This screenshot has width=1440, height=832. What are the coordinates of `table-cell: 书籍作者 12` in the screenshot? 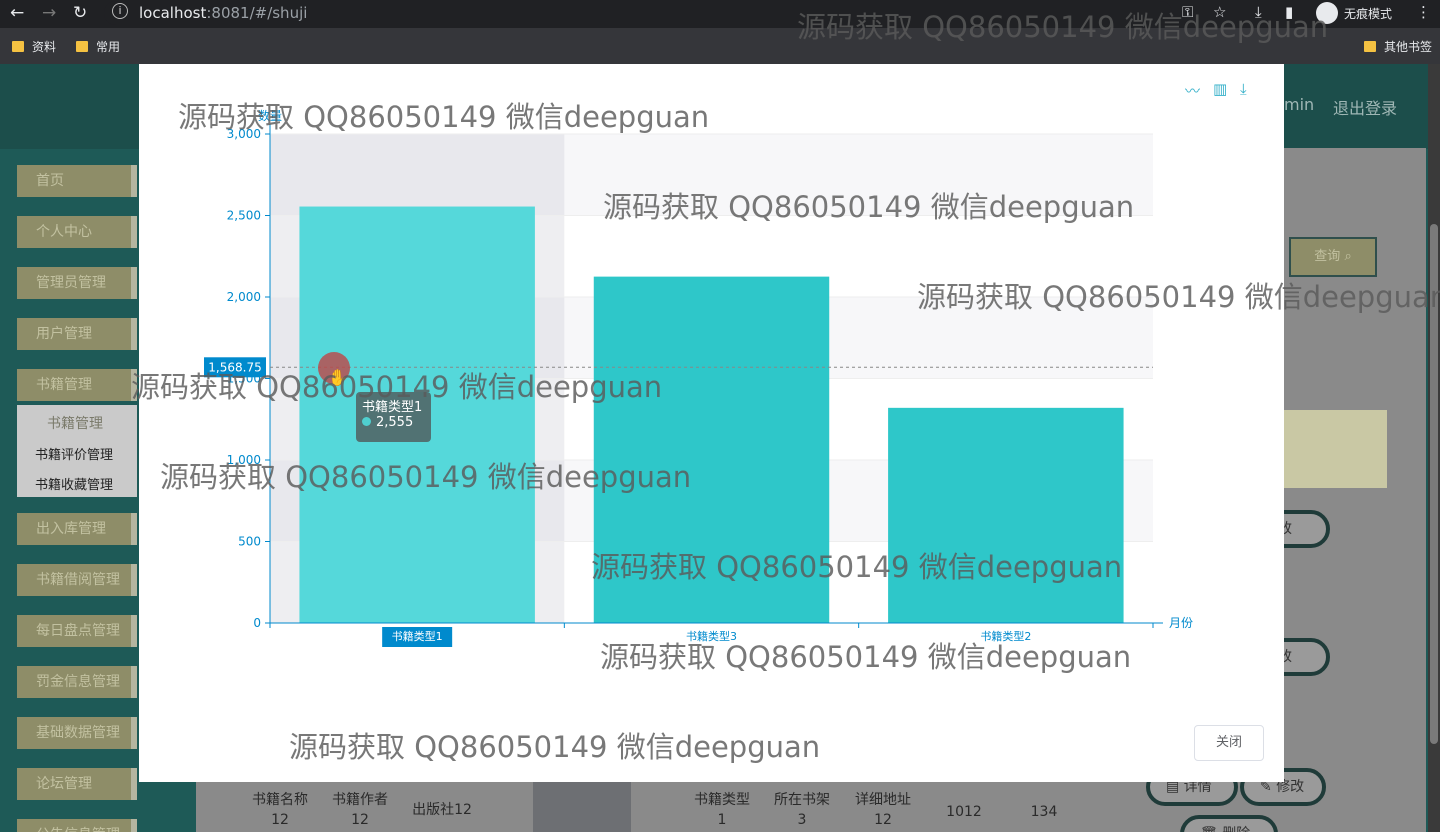 It's located at (360, 810).